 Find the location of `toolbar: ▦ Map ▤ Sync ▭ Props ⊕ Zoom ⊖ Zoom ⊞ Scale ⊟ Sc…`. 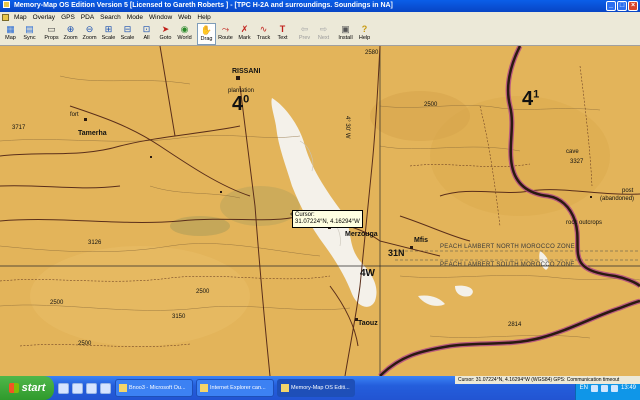

toolbar: ▦ Map ▤ Sync ▭ Props ⊕ Zoom ⊖ Zoom ⊞ Scale ⊟ Sc… is located at coordinates (320, 34).